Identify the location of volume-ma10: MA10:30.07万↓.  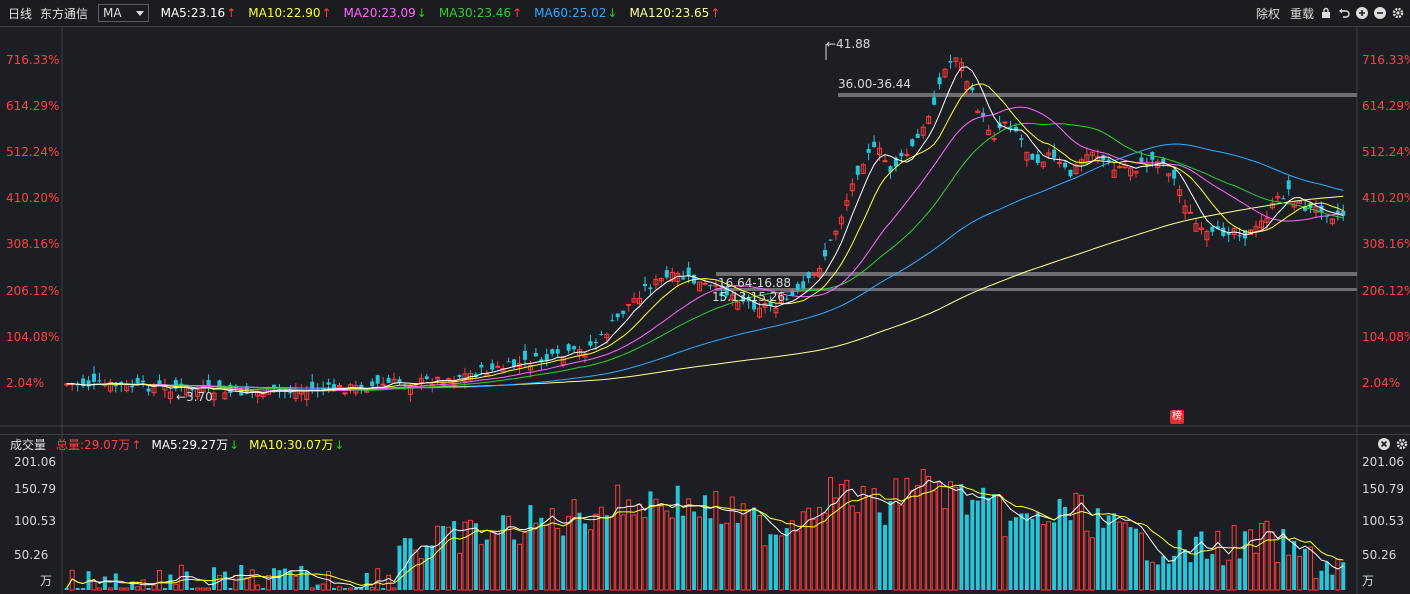
(297, 444).